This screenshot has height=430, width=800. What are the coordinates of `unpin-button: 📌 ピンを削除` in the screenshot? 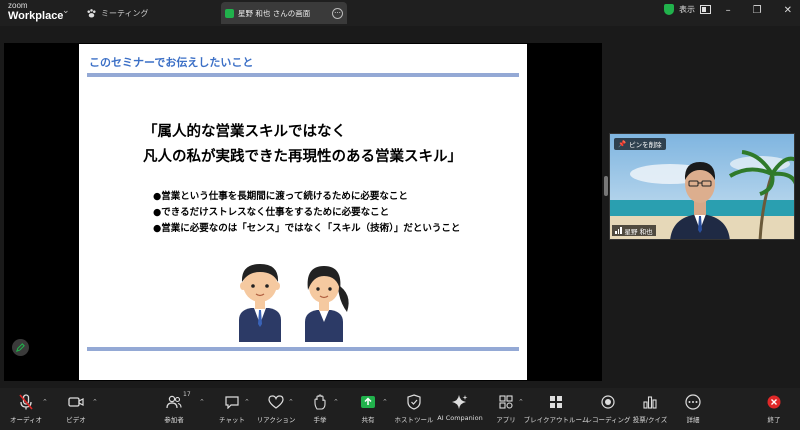 It's located at (640, 144).